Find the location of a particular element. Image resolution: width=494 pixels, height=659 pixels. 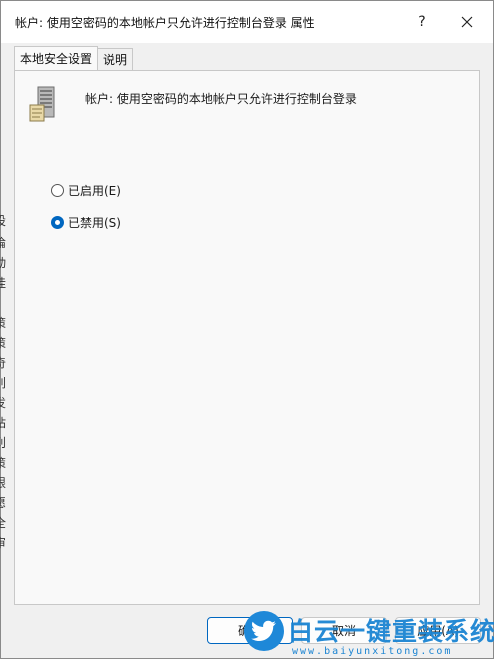

help-label: ? is located at coordinates (422, 22).